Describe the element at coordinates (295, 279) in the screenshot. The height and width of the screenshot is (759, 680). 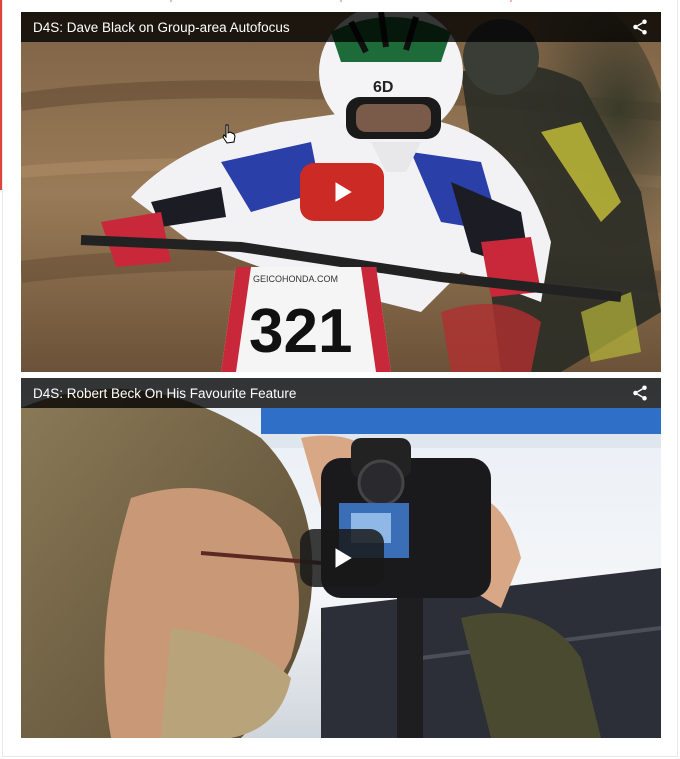
I see `sponsor-text: GEICOHONDA.COM` at that location.